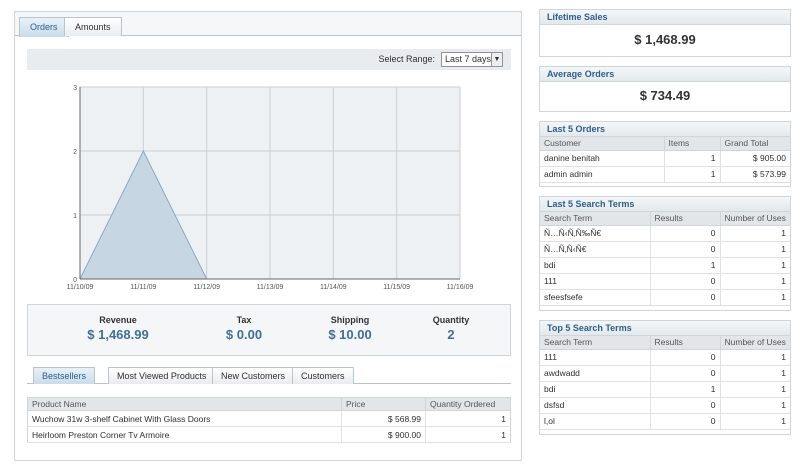  I want to click on chart-y-tick: 1, so click(75, 216).